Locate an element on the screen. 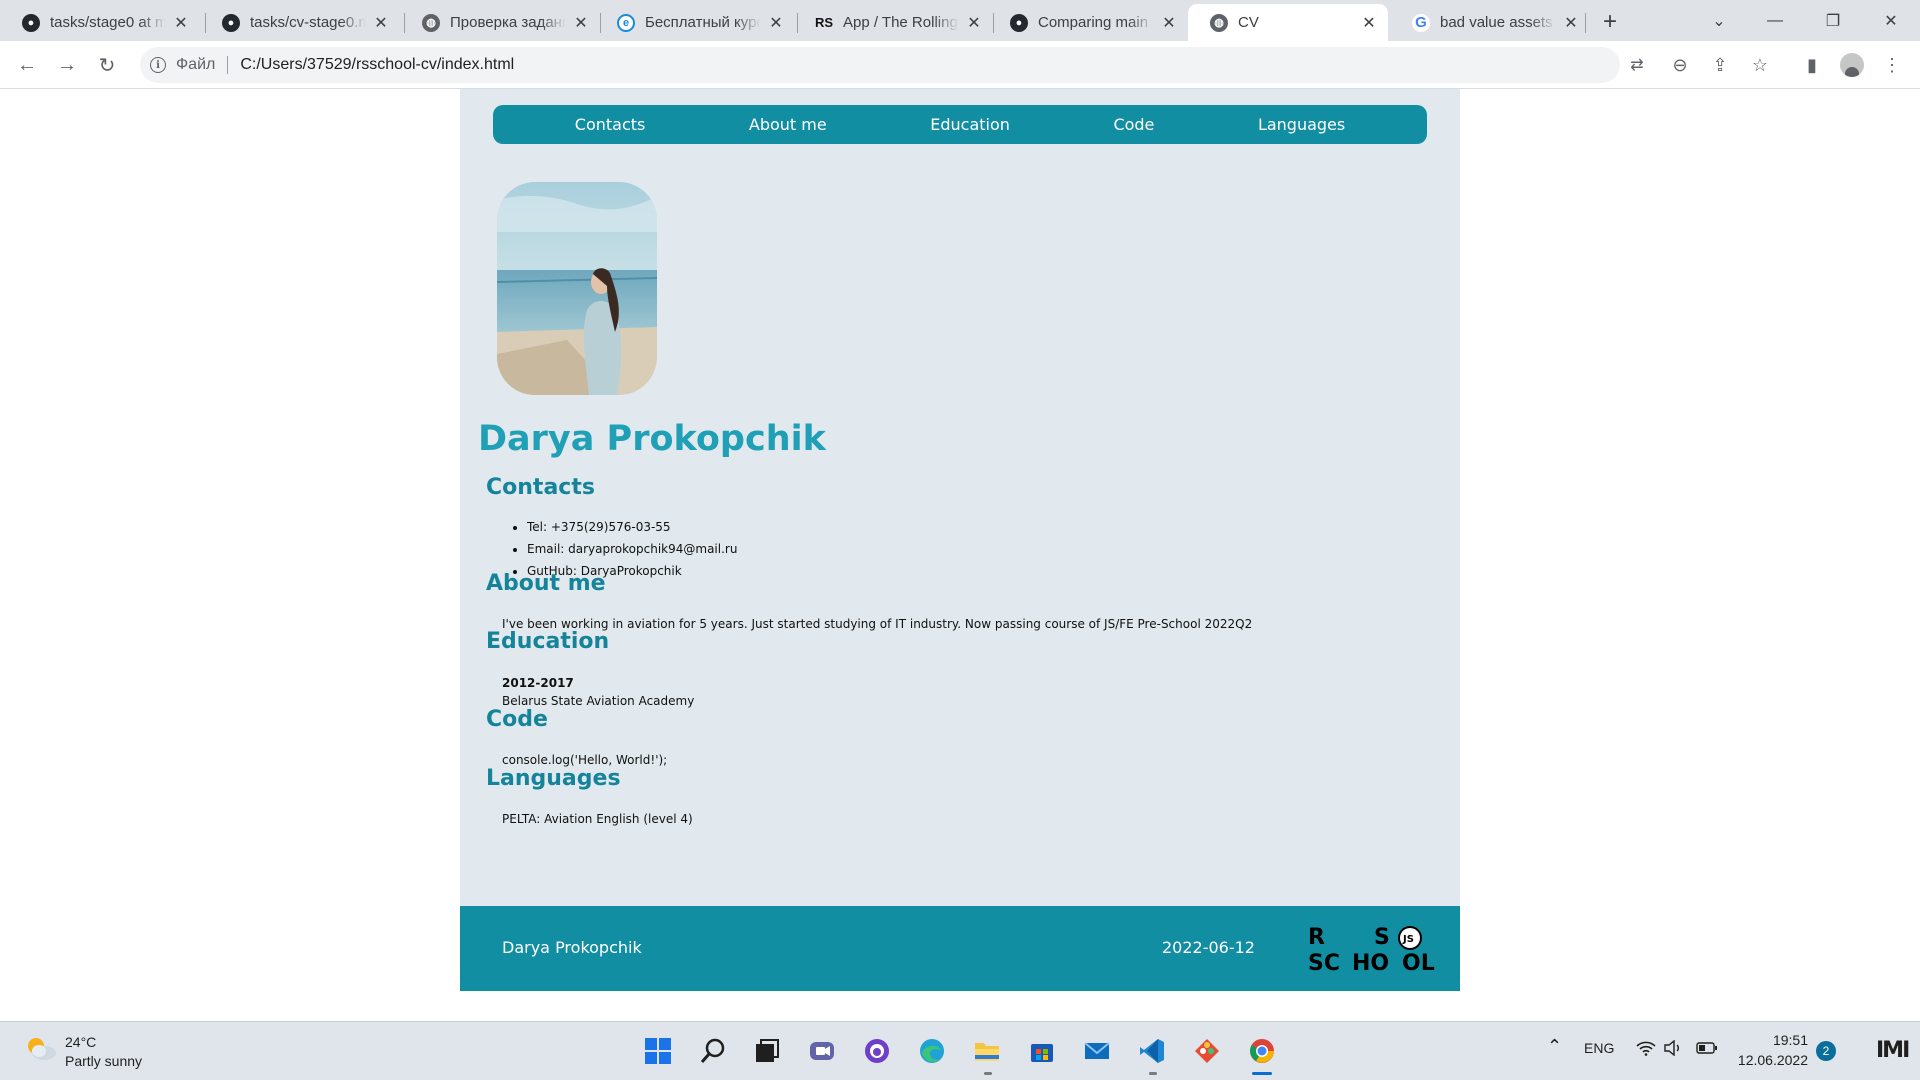 The width and height of the screenshot is (1920, 1080). share-button: ⇪ is located at coordinates (1720, 65).